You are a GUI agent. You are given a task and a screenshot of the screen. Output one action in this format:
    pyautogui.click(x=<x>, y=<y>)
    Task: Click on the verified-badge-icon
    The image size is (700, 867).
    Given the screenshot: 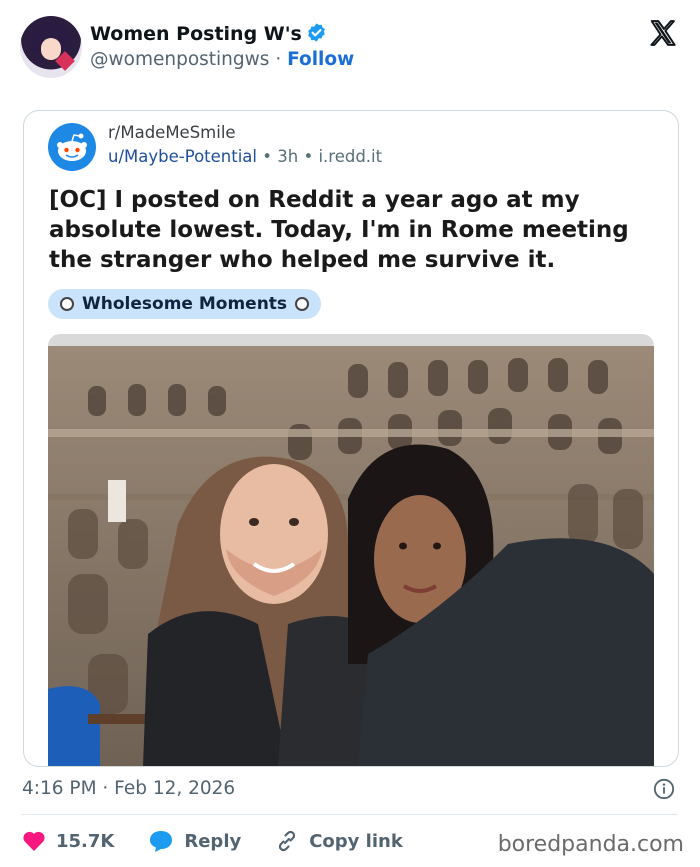 What is the action you would take?
    pyautogui.click(x=316, y=35)
    